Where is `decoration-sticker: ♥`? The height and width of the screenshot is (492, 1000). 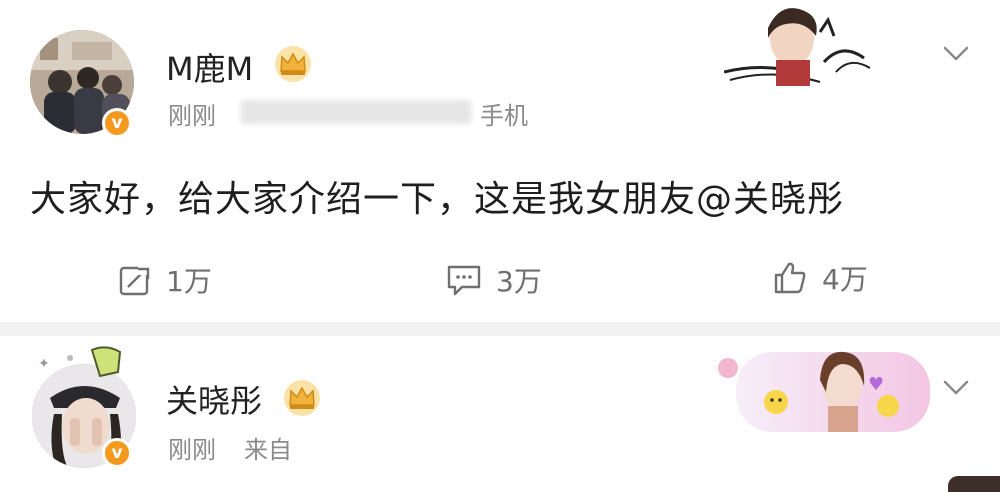
decoration-sticker: ♥ is located at coordinates (823, 392).